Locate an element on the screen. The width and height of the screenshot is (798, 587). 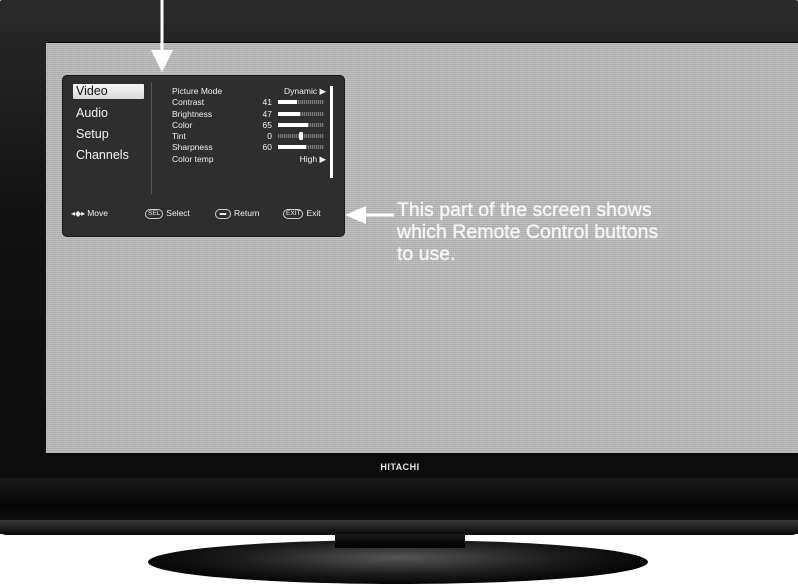
annotation-line: This part of the screen shows is located at coordinates (524, 210).